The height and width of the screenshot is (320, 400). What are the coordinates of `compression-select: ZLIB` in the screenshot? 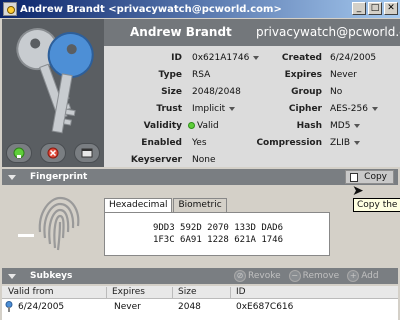 It's located at (345, 143).